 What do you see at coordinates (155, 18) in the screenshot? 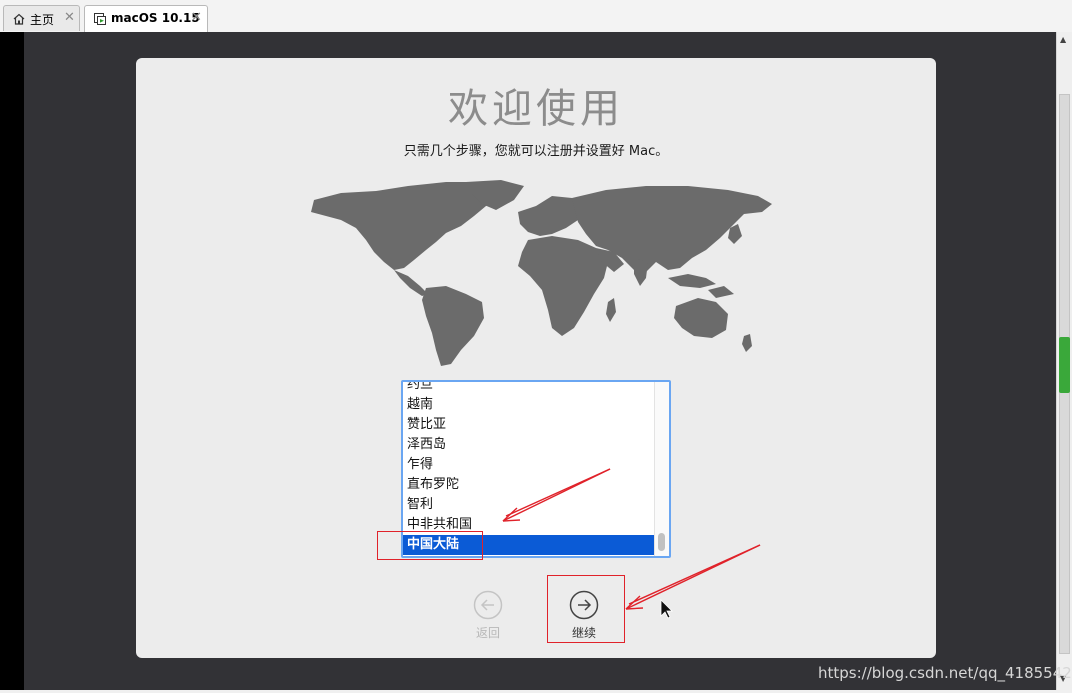
I see `tab-macos-label: macOS 10.15` at bounding box center [155, 18].